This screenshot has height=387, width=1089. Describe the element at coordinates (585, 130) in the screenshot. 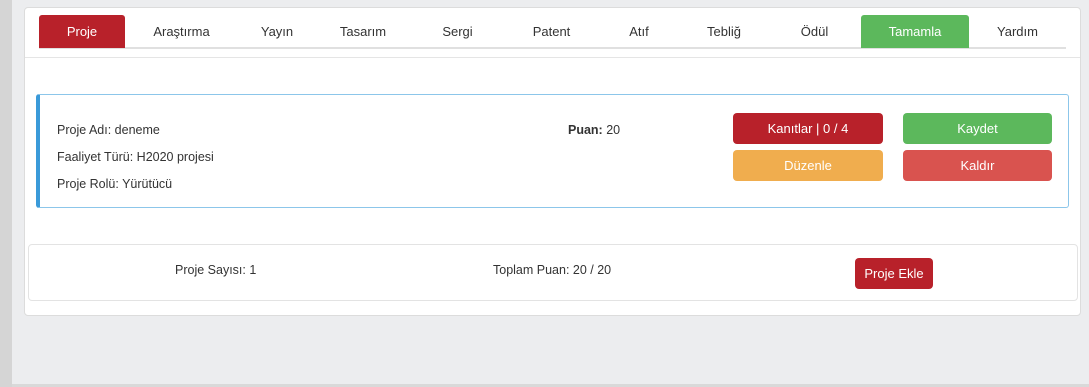

I see `score-label: Puan:` at that location.